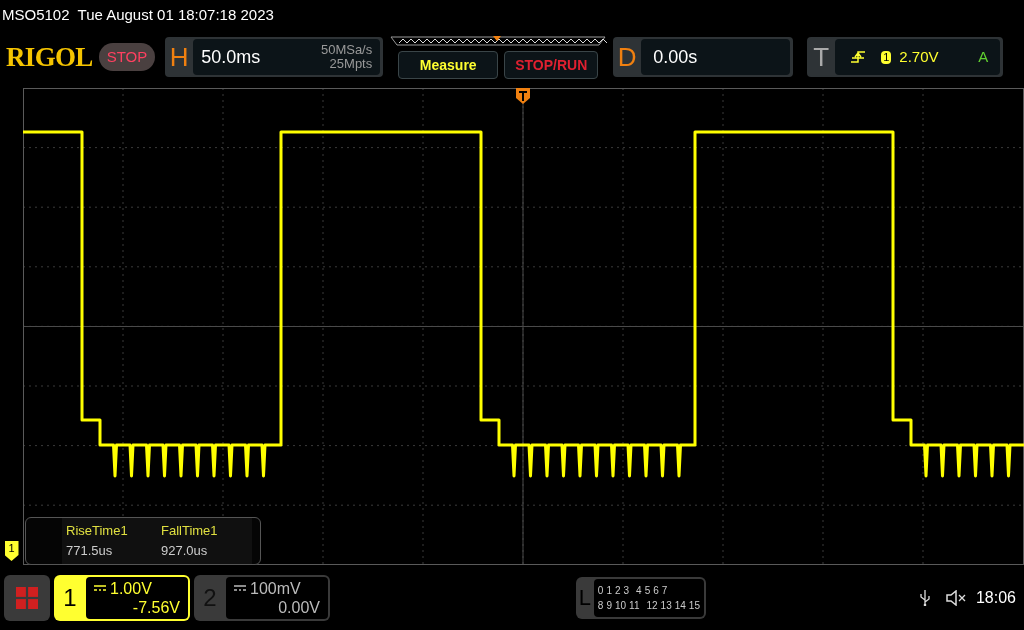 The height and width of the screenshot is (630, 1024). What do you see at coordinates (924, 597) in the screenshot?
I see `usb-icon` at bounding box center [924, 597].